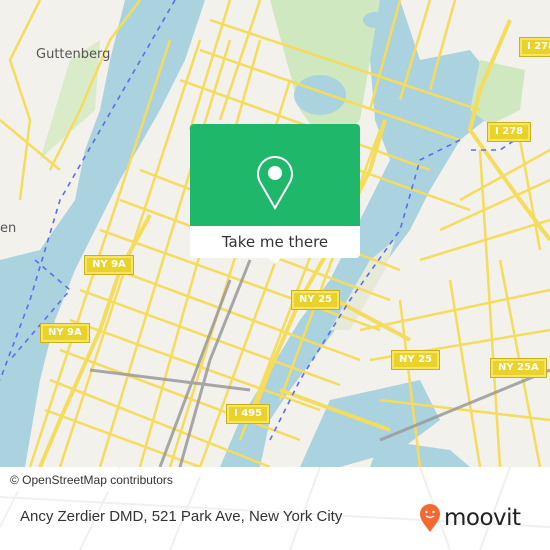  What do you see at coordinates (482, 518) in the screenshot?
I see `moovit-wordmark: moovit` at bounding box center [482, 518].